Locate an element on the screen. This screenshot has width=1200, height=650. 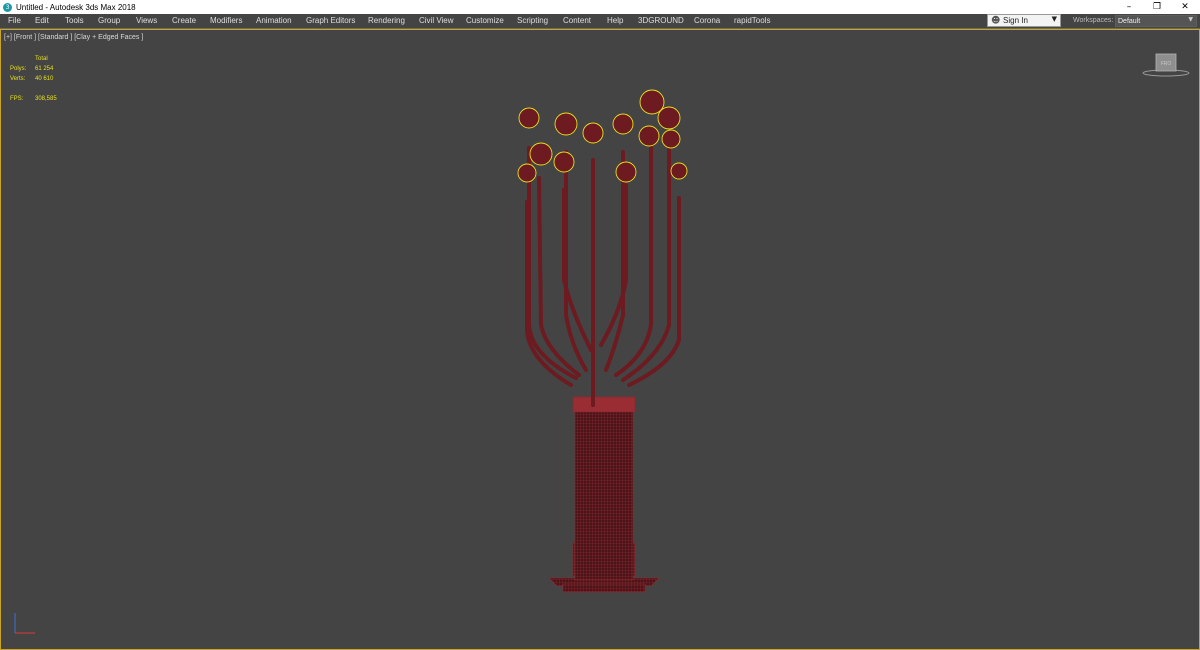
restore-button: ❐ is located at coordinates (1157, 7).